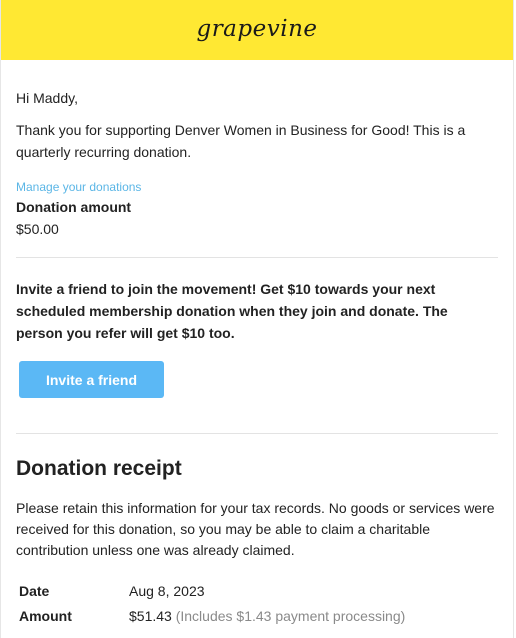 This screenshot has height=638, width=516. What do you see at coordinates (34, 591) in the screenshot?
I see `receipt-date-label: Date` at bounding box center [34, 591].